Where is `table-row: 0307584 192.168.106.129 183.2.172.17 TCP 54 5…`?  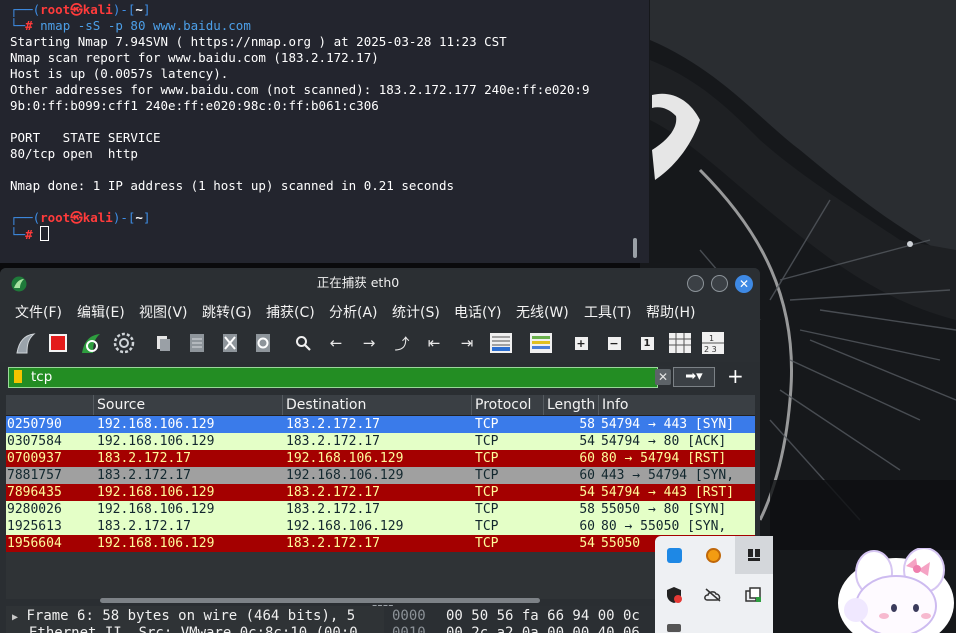
table-row: 0307584 192.168.106.129 183.2.172.17 TCP 54 5… is located at coordinates (380, 441).